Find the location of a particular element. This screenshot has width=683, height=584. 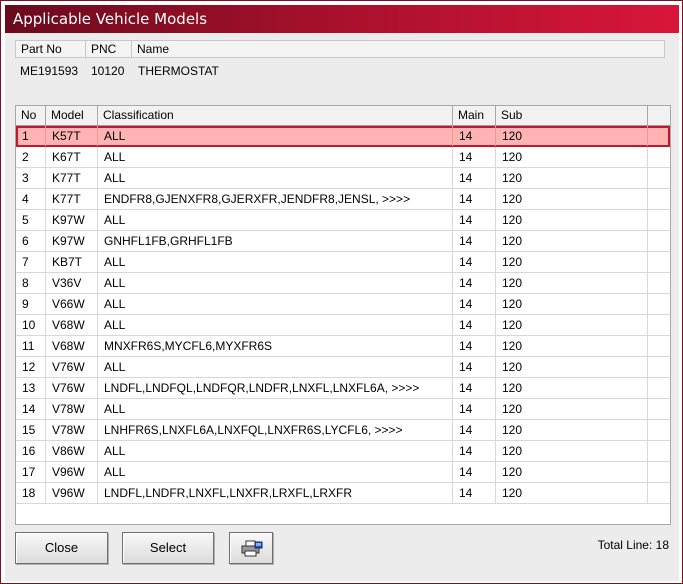

table-row: 7 KB7T ALL 14 120 is located at coordinates (343, 262).